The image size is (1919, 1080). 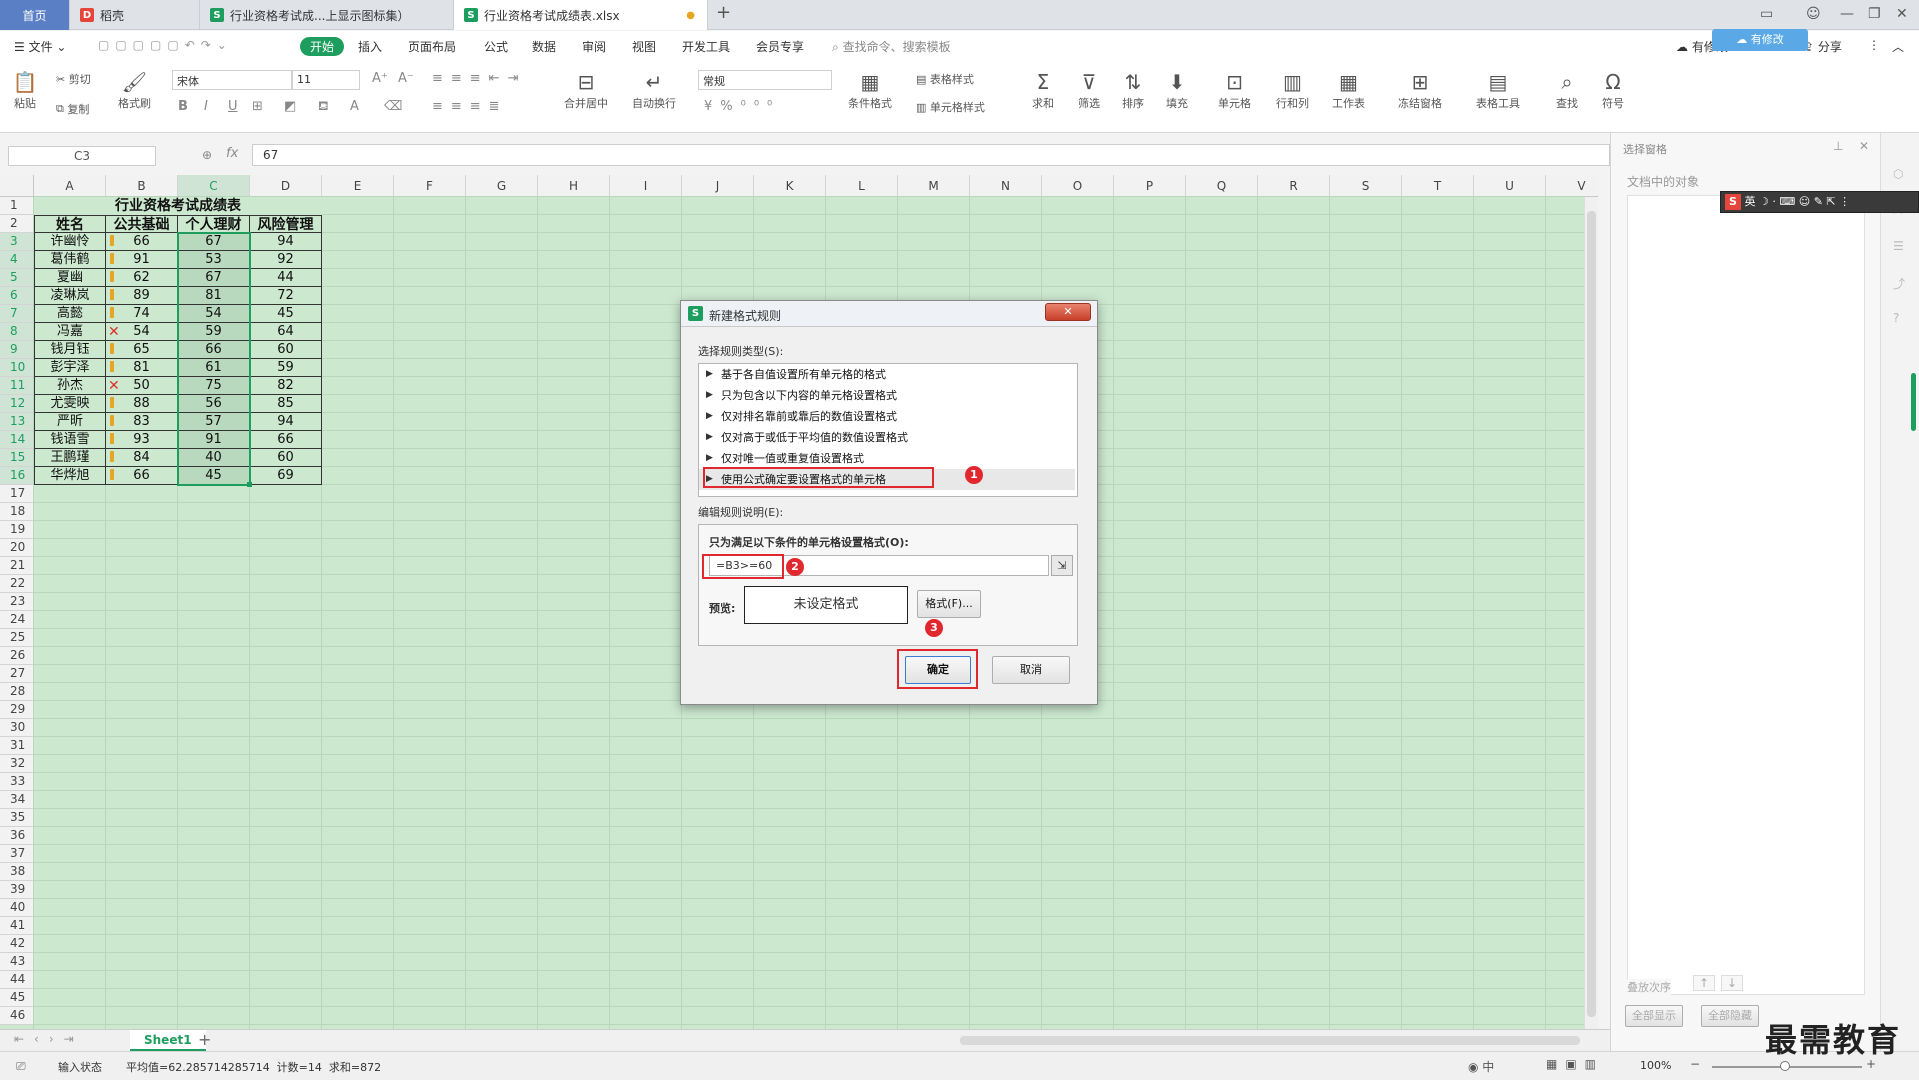 I want to click on table-header-0: 姓名, so click(x=70, y=224).